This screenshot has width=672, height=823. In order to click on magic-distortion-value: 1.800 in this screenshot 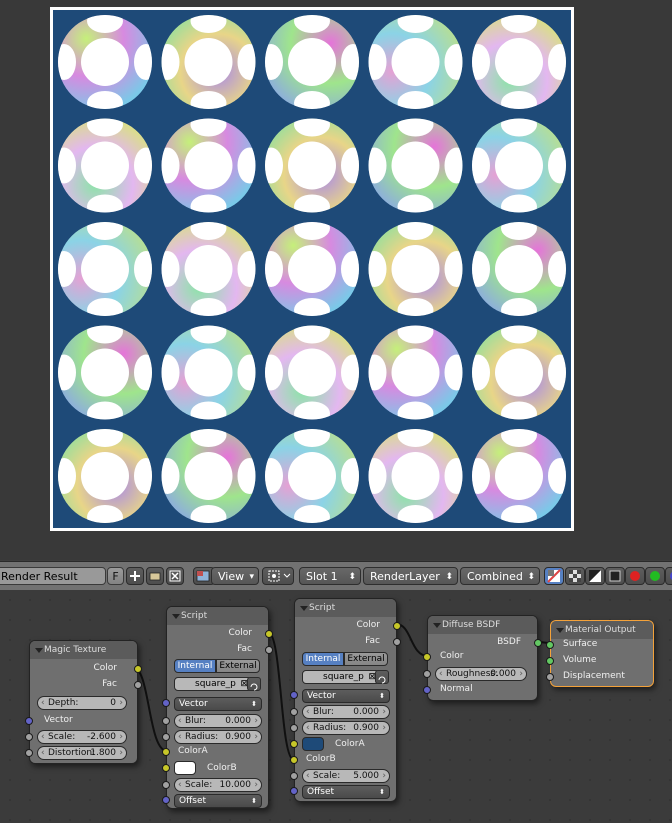, I will do `click(103, 753)`.